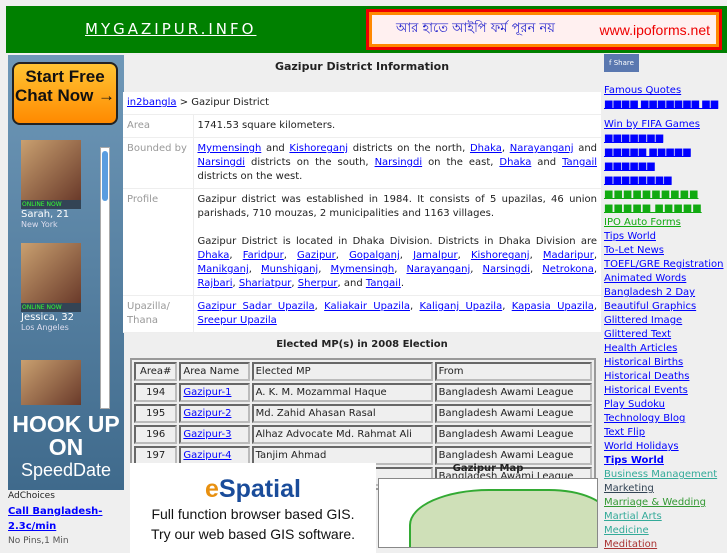 The image size is (727, 553). I want to click on profile-label: Profile, so click(158, 242).